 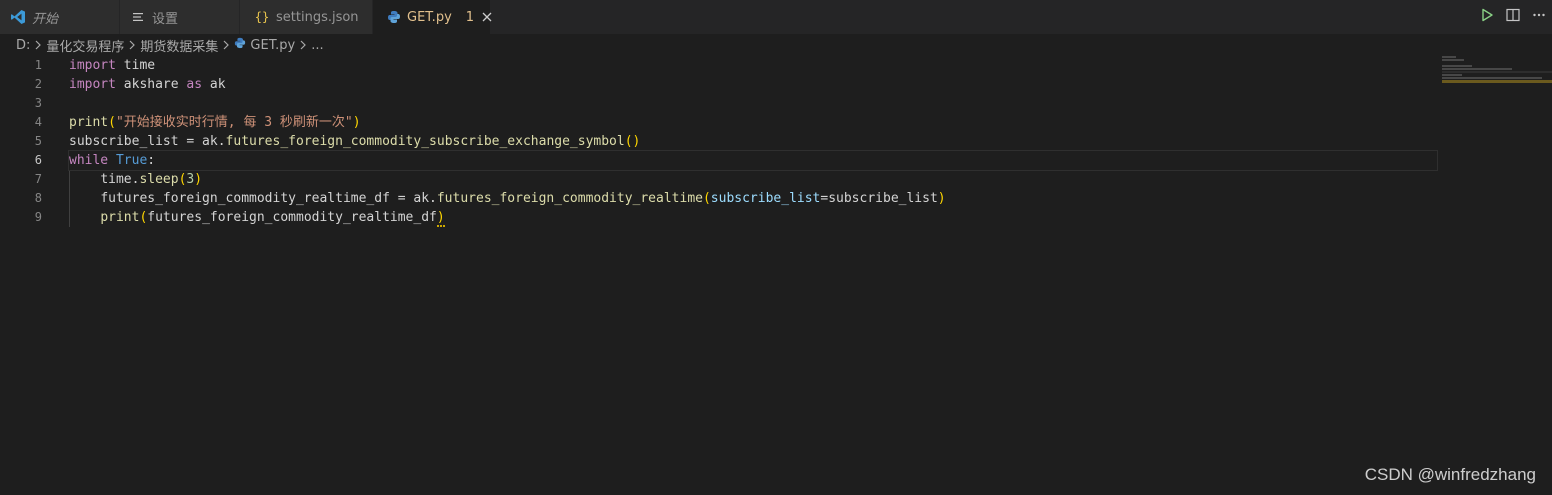 I want to click on minimap-line-current, so click(x=1497, y=72).